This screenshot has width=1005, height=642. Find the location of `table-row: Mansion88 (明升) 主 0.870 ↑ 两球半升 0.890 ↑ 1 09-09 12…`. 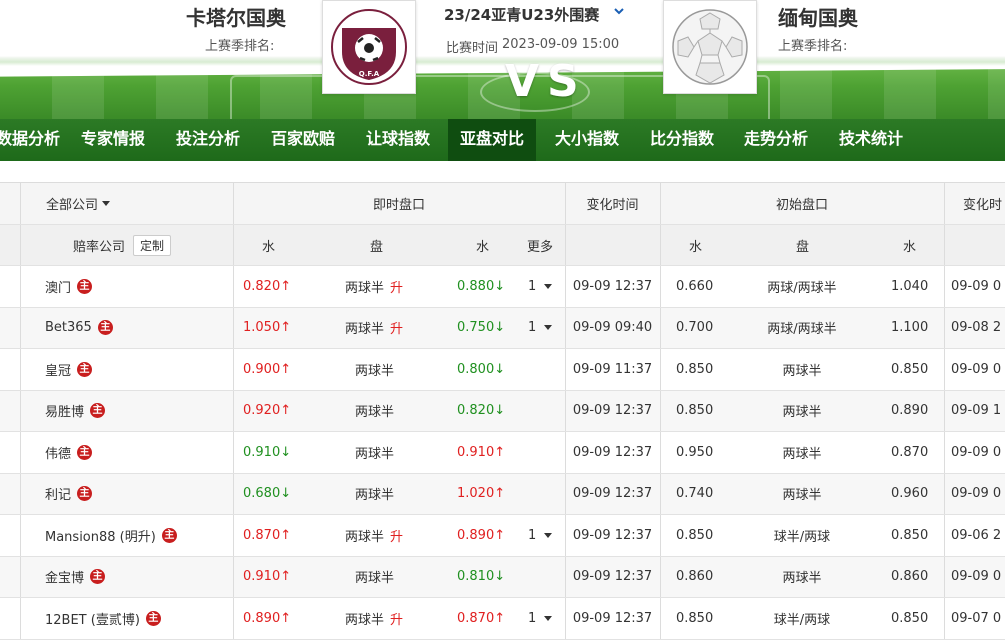

table-row: Mansion88 (明升) 主 0.870 ↑ 两球半升 0.890 ↑ 1 09-09 12… is located at coordinates (502, 536).